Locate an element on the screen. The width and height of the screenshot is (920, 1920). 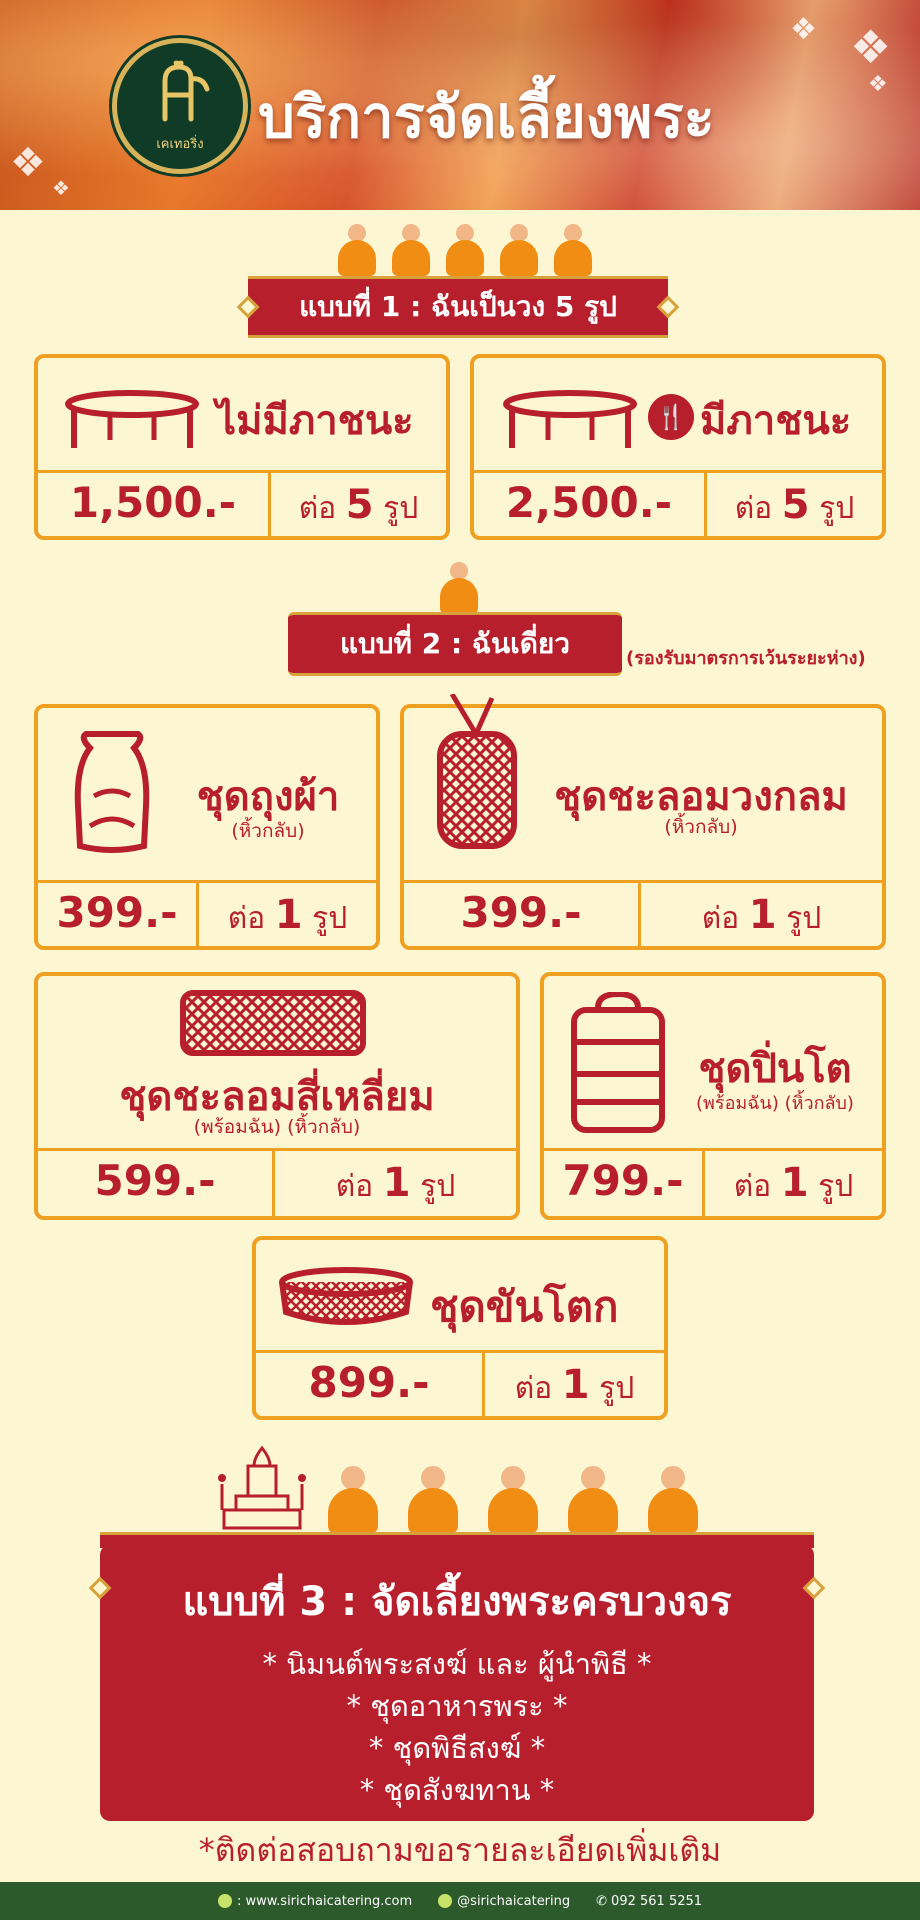
phone-text: 092 561 5251 is located at coordinates (657, 1901).